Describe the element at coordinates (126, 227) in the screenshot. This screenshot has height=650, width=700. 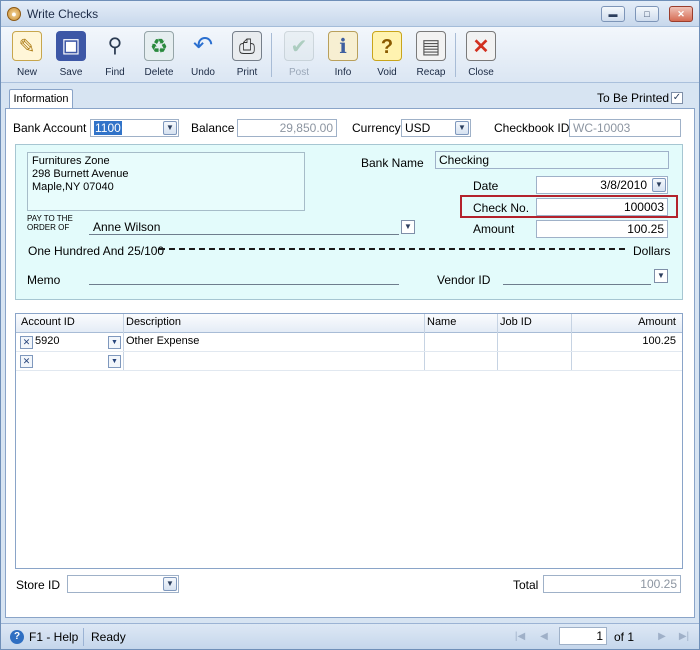
I see `payee-name: Anne Wilson` at that location.